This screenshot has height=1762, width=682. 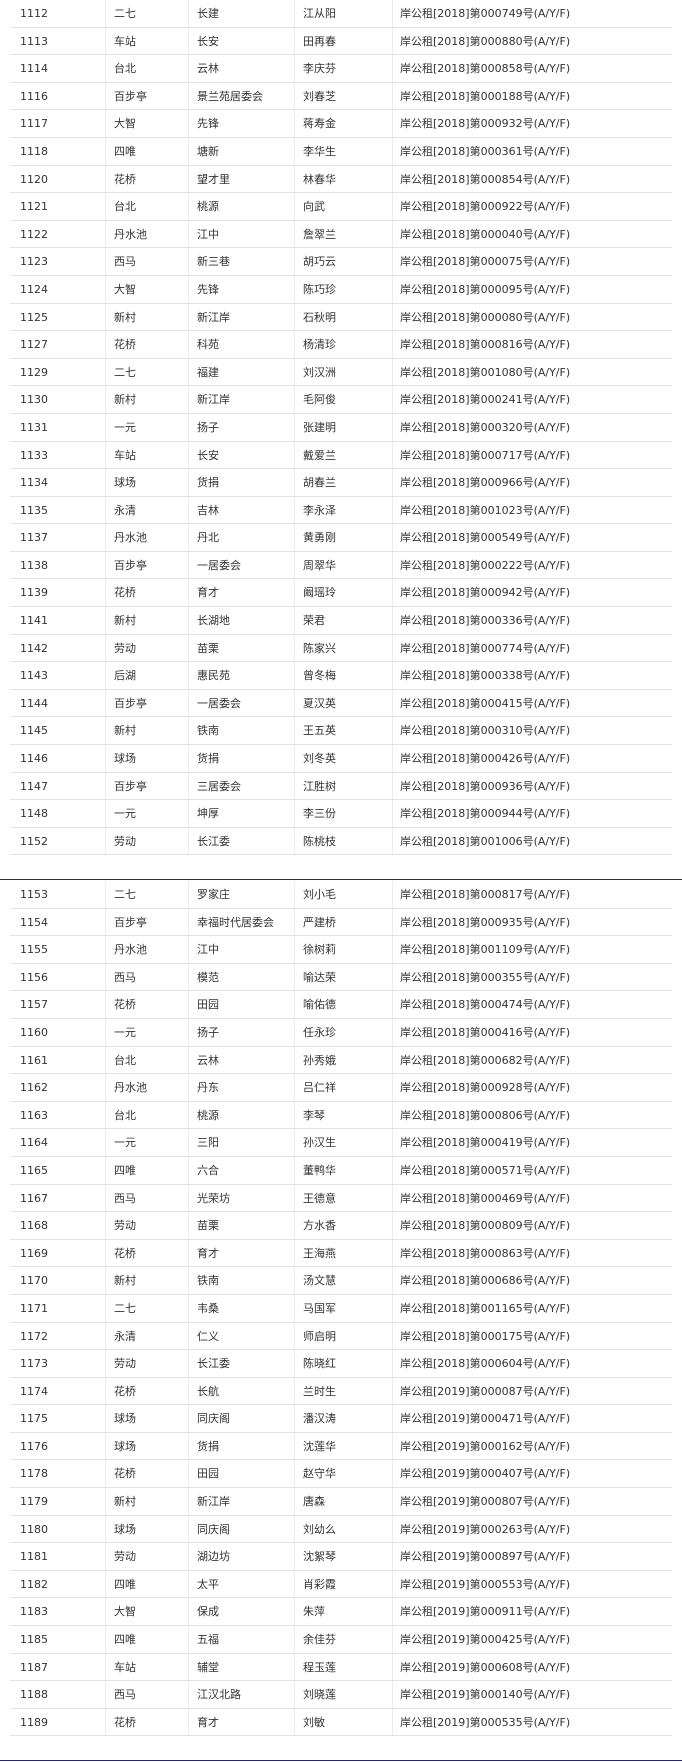 What do you see at coordinates (485, 151) in the screenshot?
I see `cell-certificate-number: 岸公租[2018]第000361号(A/Y/F)` at bounding box center [485, 151].